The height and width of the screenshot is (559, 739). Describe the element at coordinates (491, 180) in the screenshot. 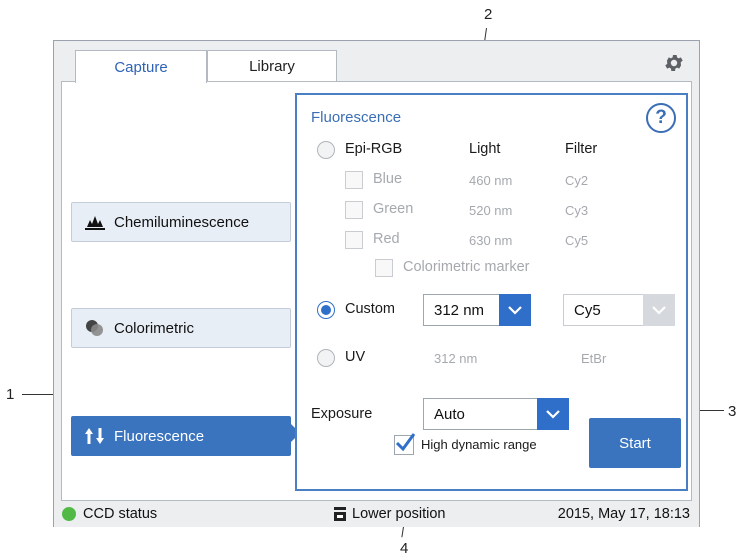

I see `blue-light: 460 nm` at that location.